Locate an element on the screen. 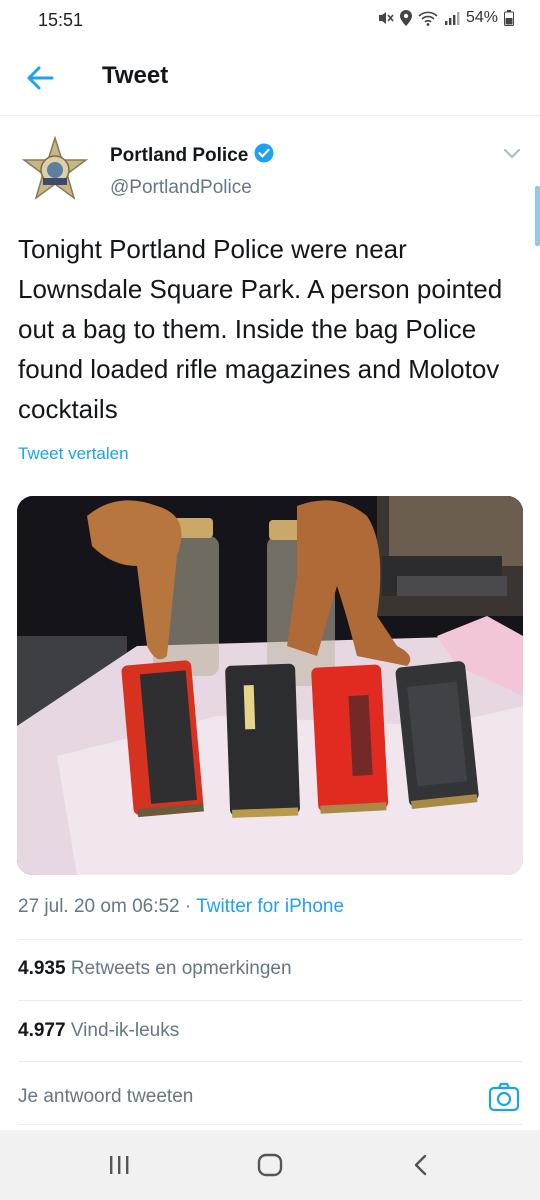 The image size is (540, 1200). author-name: Portland Police is located at coordinates (192, 156).